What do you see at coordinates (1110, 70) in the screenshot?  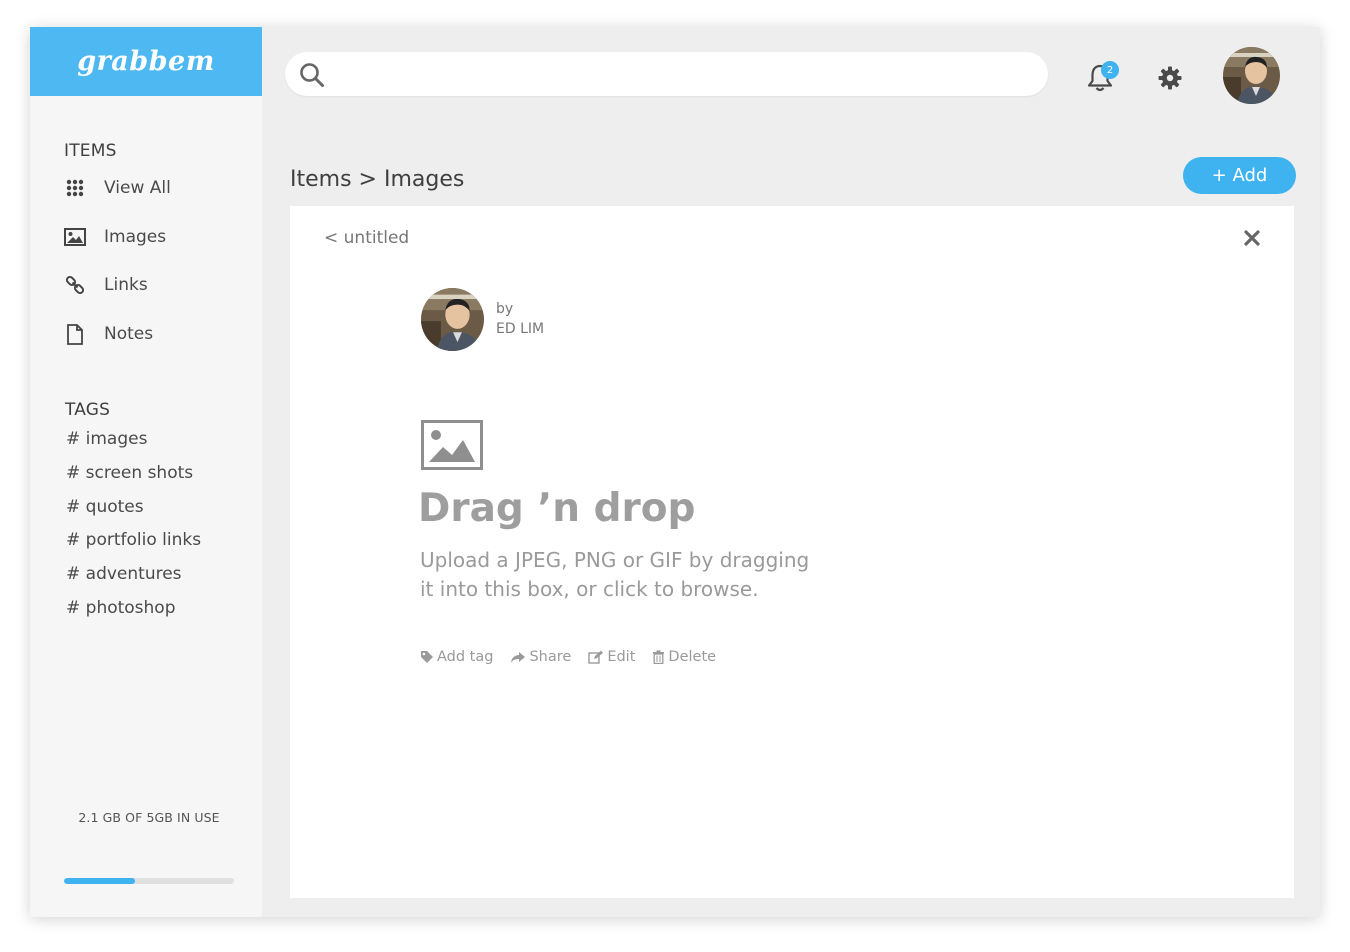 I see `notification-badge: 2` at bounding box center [1110, 70].